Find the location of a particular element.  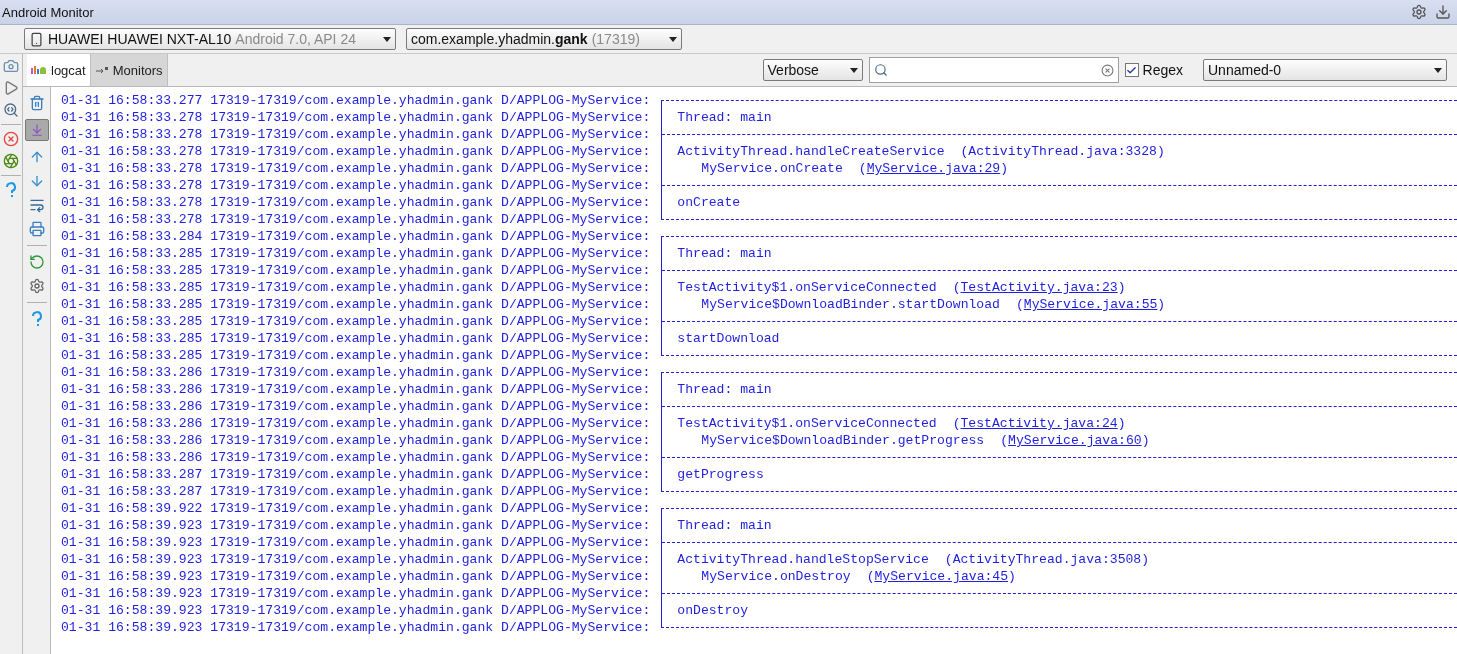

source-link: TestActivity.java:24 is located at coordinates (1039, 423).